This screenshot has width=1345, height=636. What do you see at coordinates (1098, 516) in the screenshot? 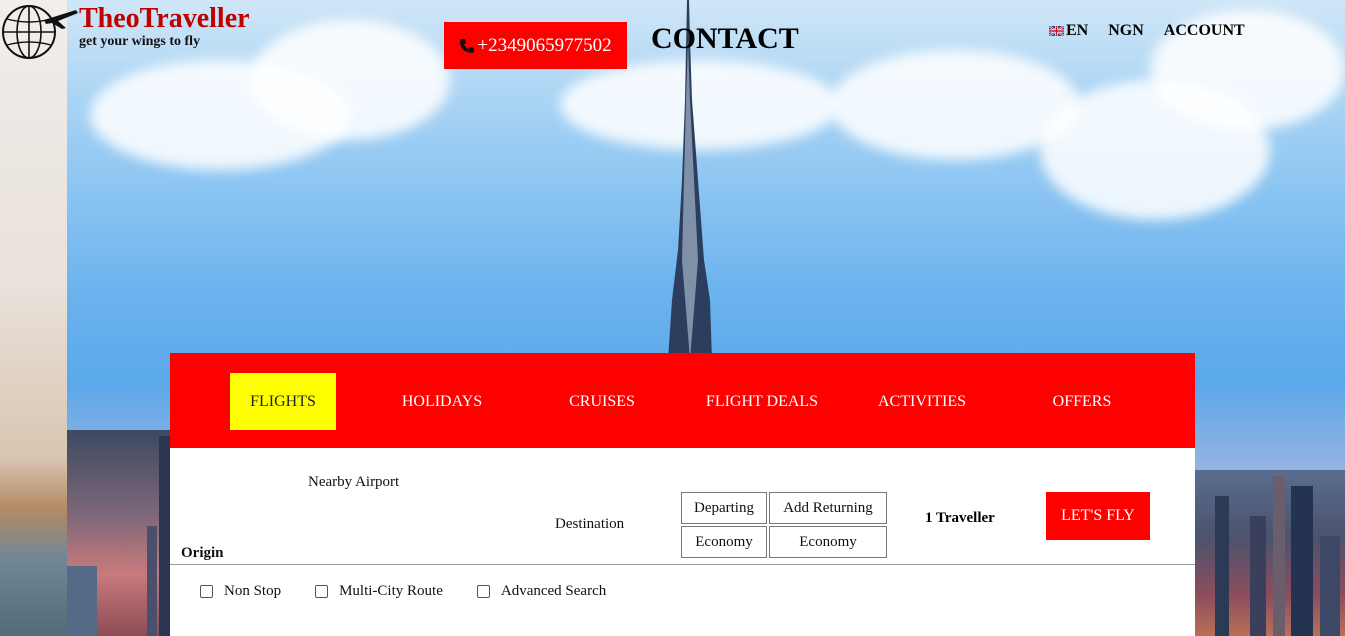
I see `lets-fly-button: LET'S FLY` at bounding box center [1098, 516].